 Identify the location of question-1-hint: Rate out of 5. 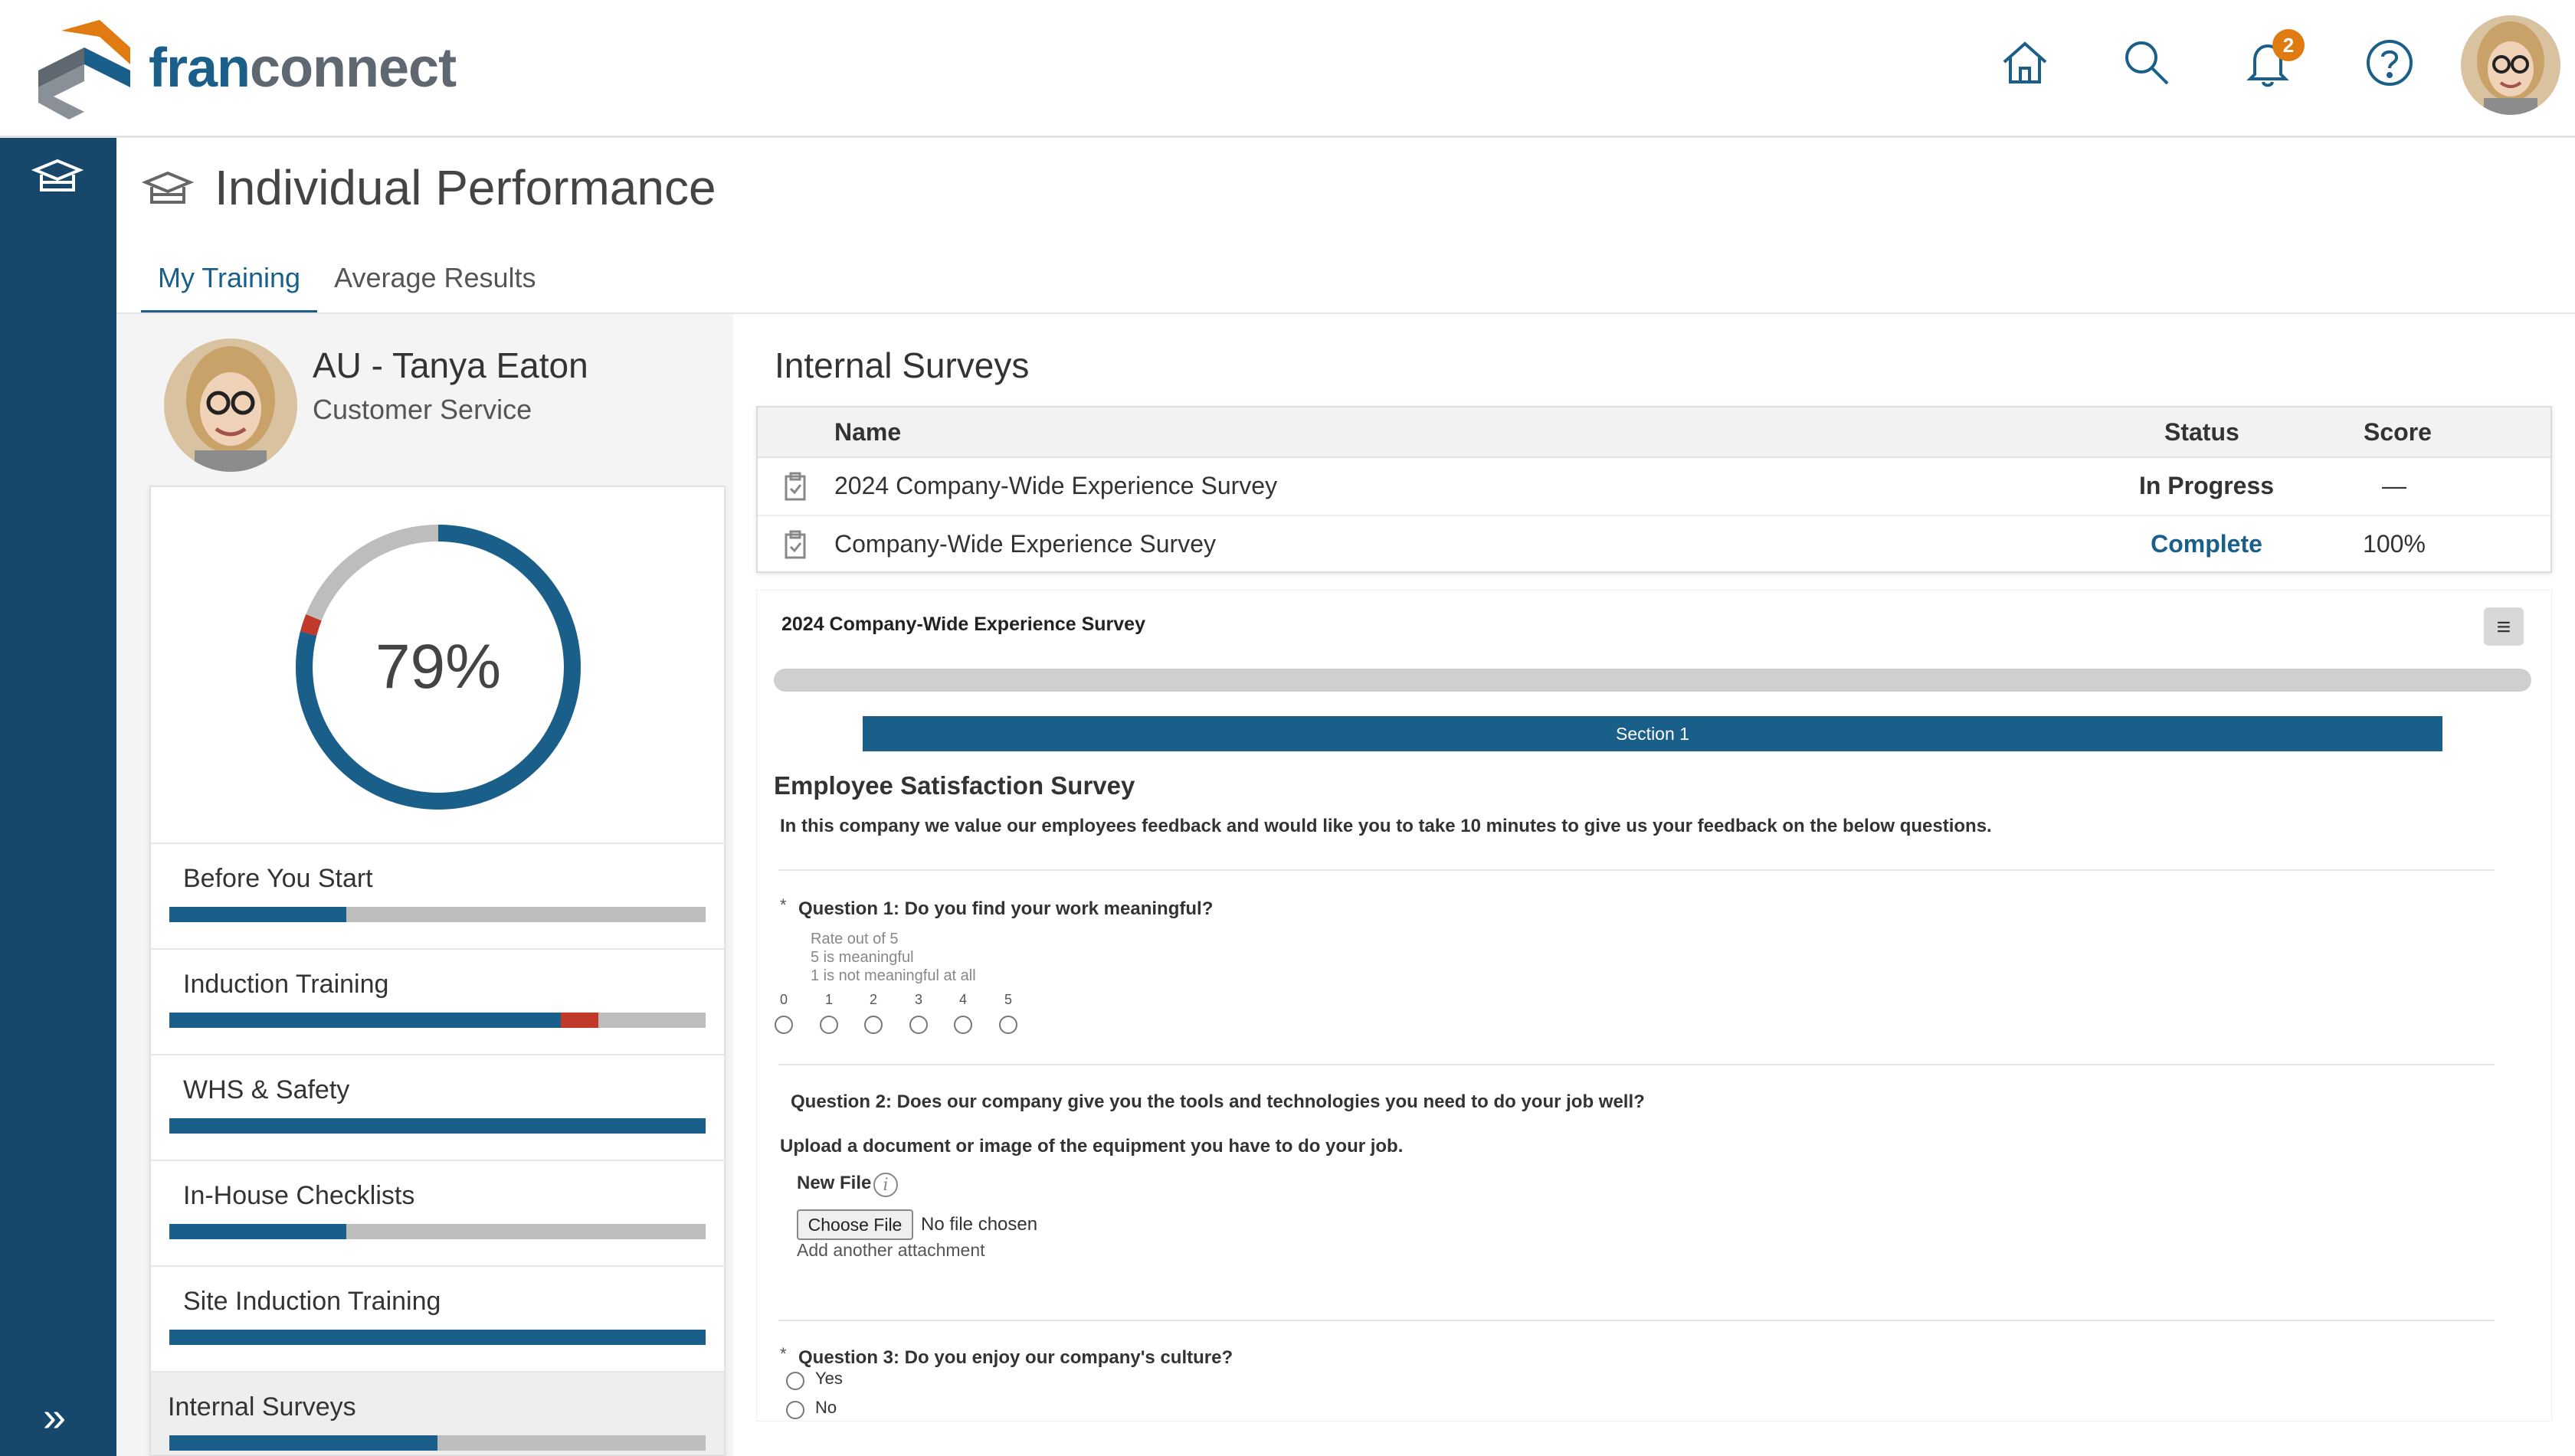
(855, 939).